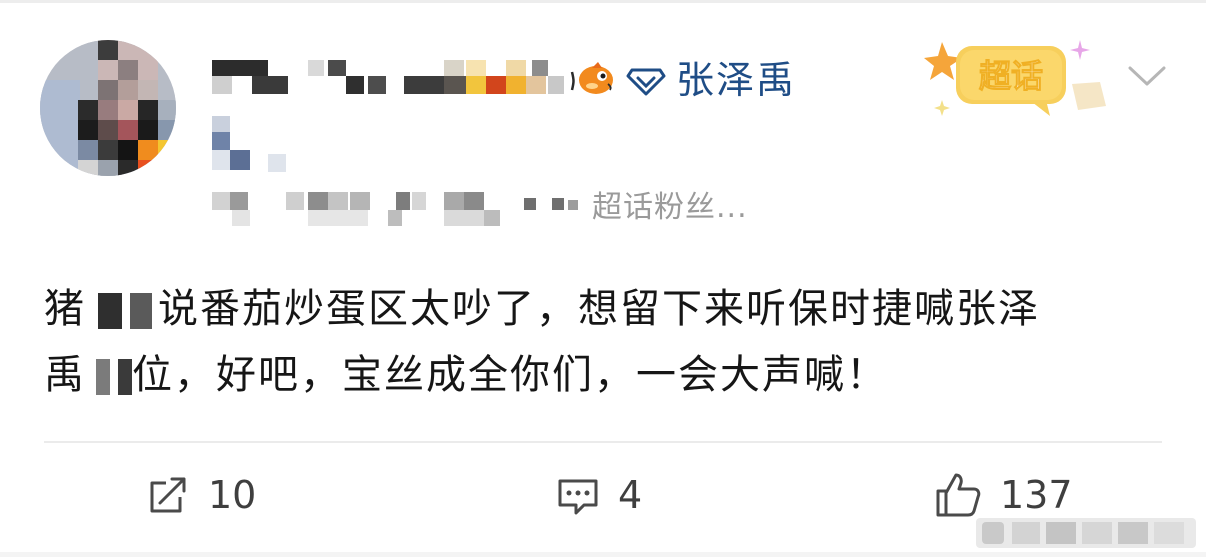 This screenshot has width=1206, height=557. What do you see at coordinates (736, 80) in the screenshot?
I see `topic-name: 张泽禹` at bounding box center [736, 80].